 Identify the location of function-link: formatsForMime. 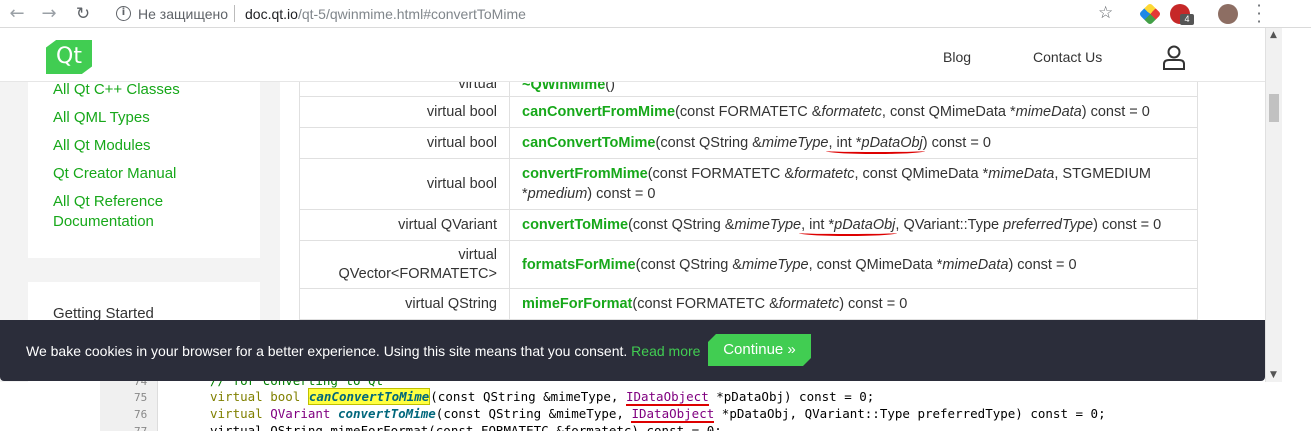
(579, 265).